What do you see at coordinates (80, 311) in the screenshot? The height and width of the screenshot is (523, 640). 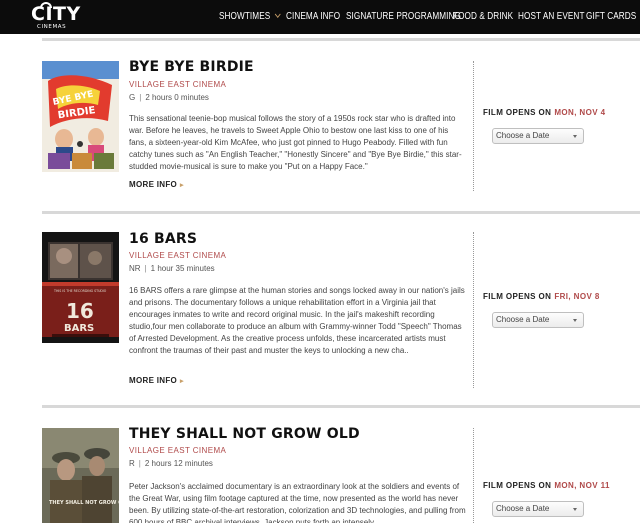 I see `svg-text: 16` at bounding box center [80, 311].